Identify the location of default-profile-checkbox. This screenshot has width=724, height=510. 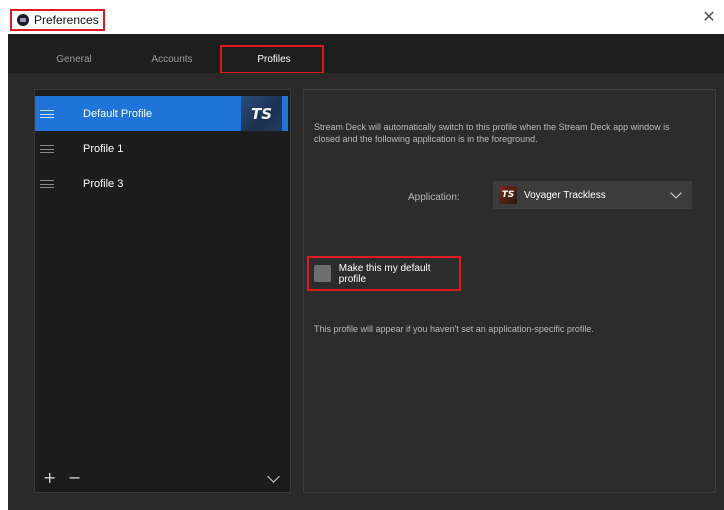
(322, 273).